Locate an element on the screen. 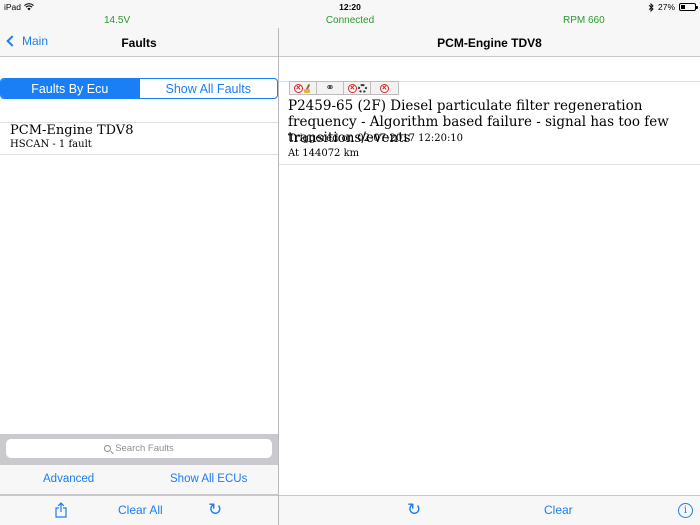  clock: 12:20 is located at coordinates (350, 7).